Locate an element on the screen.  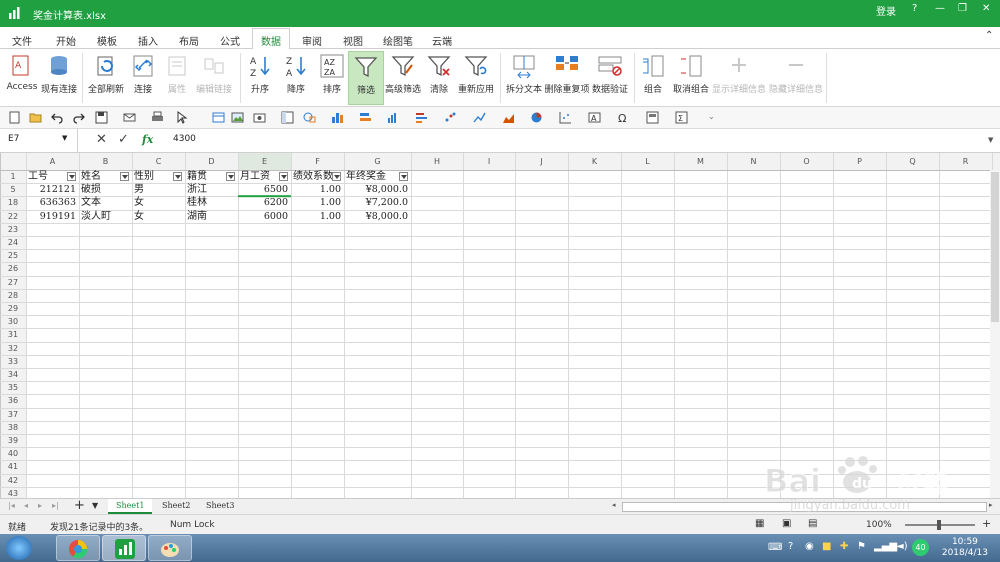
normal-view-icon: ▦ is located at coordinates (759, 523).